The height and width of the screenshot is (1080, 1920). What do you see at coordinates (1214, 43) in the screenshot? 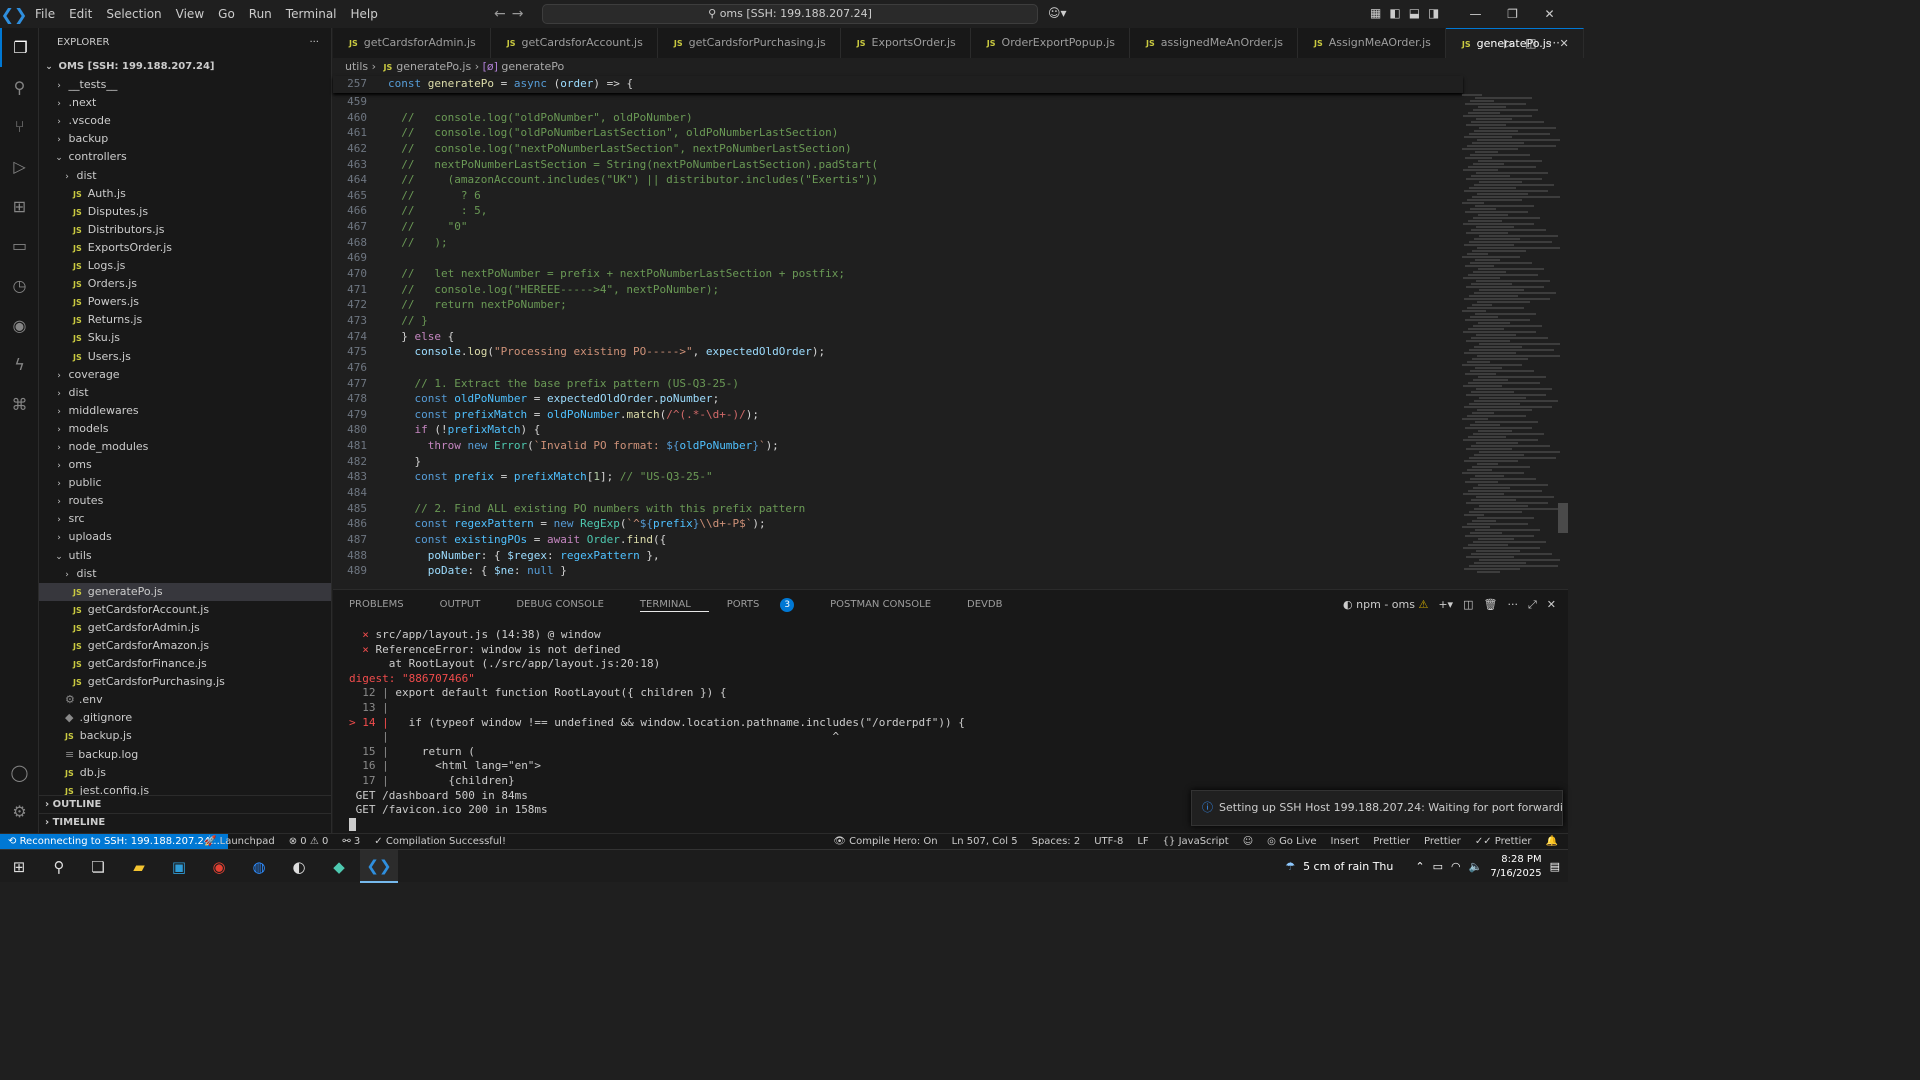
I see `tab-assignedmeanorder: JS assignedMeAnOrder.js` at bounding box center [1214, 43].